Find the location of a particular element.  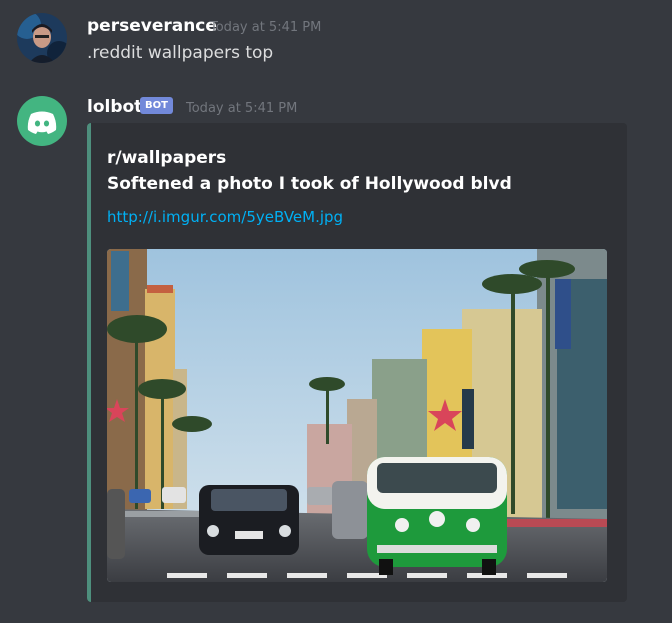

bot-tag: BOT is located at coordinates (156, 105).